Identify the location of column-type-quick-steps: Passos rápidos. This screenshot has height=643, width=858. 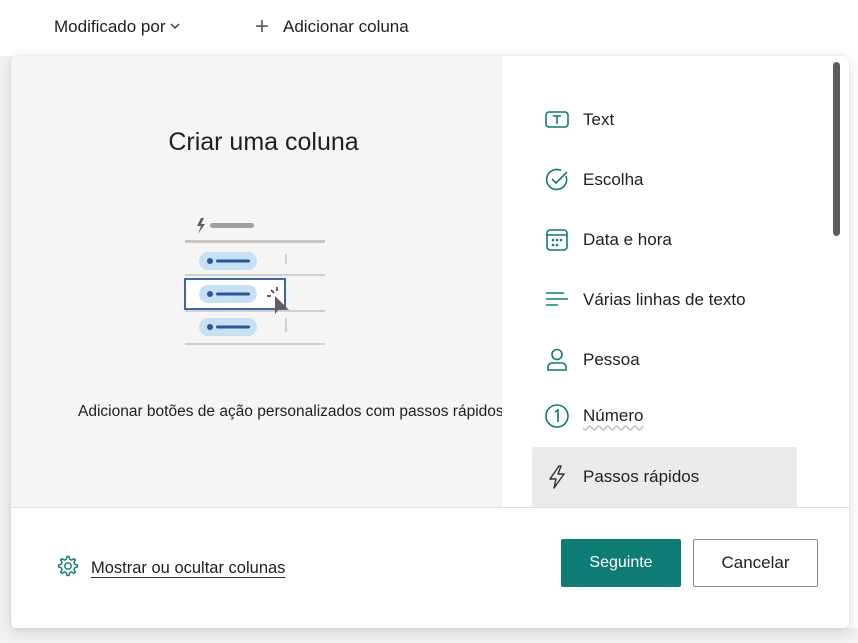
(664, 477).